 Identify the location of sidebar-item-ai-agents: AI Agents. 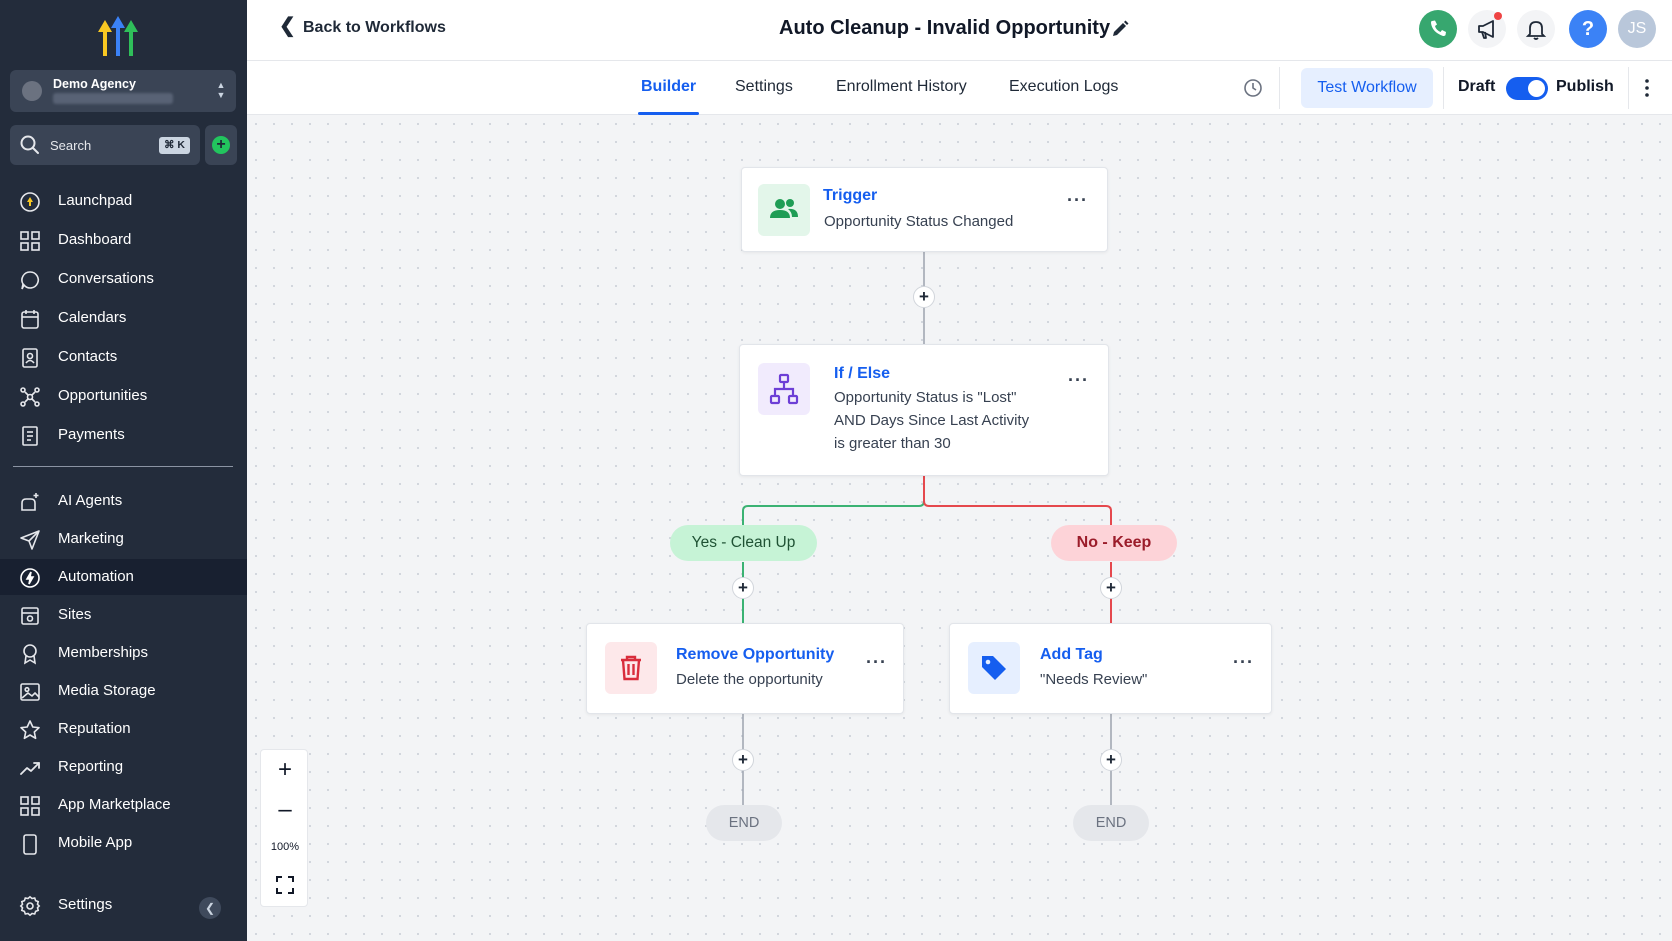
(123, 501).